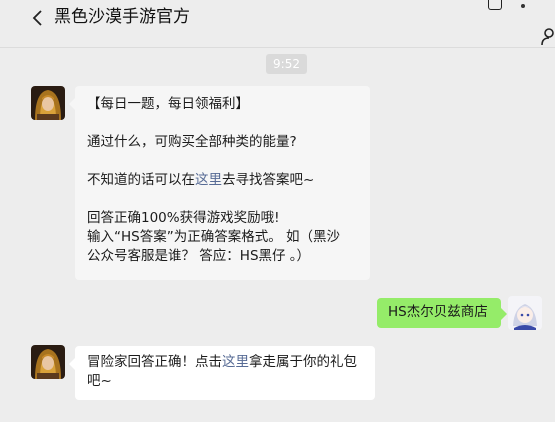 The width and height of the screenshot is (555, 422). I want to click on incoming-message-bubble: 冒险家回答正确！点击这里拿走属于你的礼包 吧~, so click(222, 373).